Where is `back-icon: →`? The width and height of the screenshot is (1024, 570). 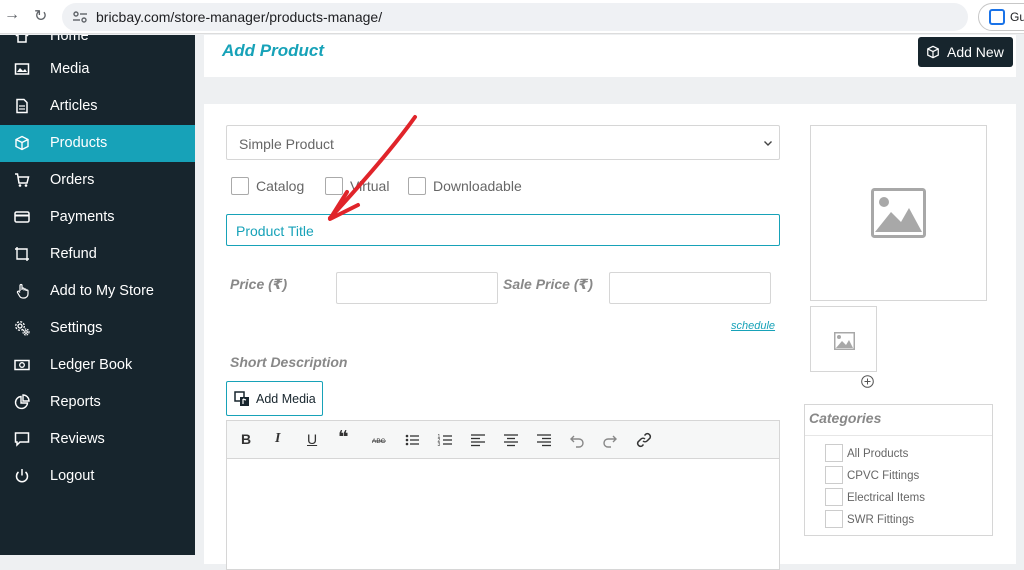 back-icon: → is located at coordinates (12, 15).